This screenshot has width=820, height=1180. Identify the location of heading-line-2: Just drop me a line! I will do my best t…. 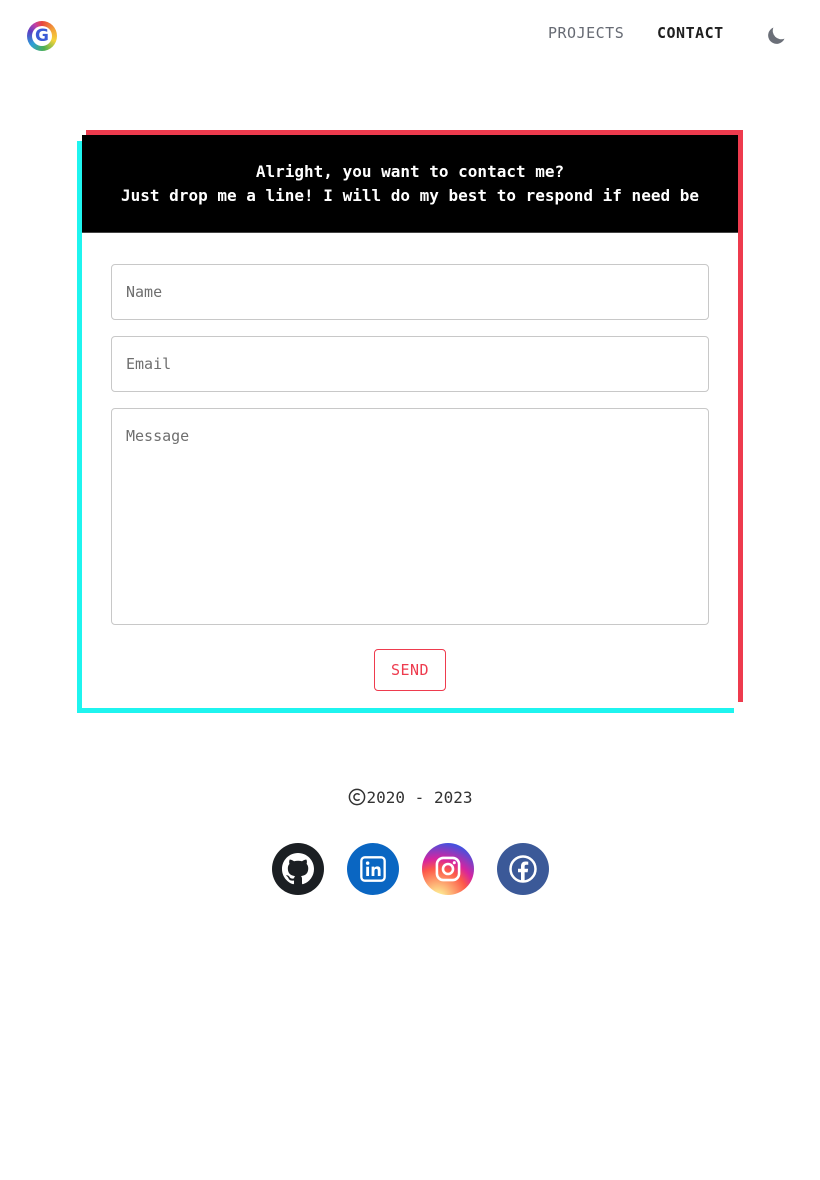
(410, 195).